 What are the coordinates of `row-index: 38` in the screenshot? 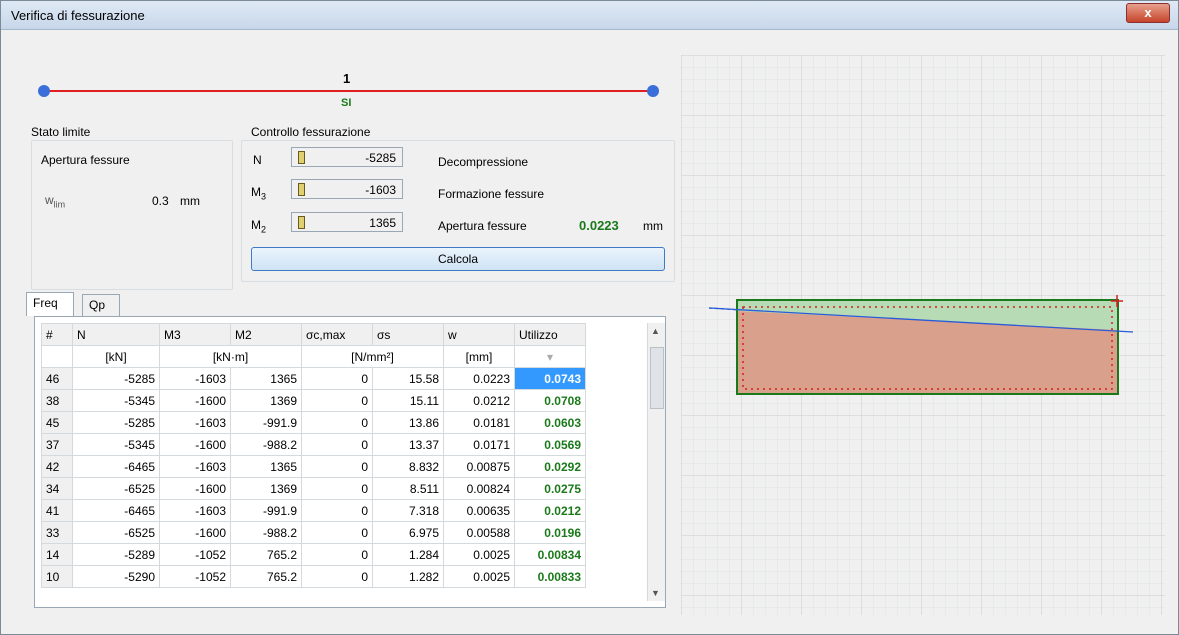 It's located at (57, 400).